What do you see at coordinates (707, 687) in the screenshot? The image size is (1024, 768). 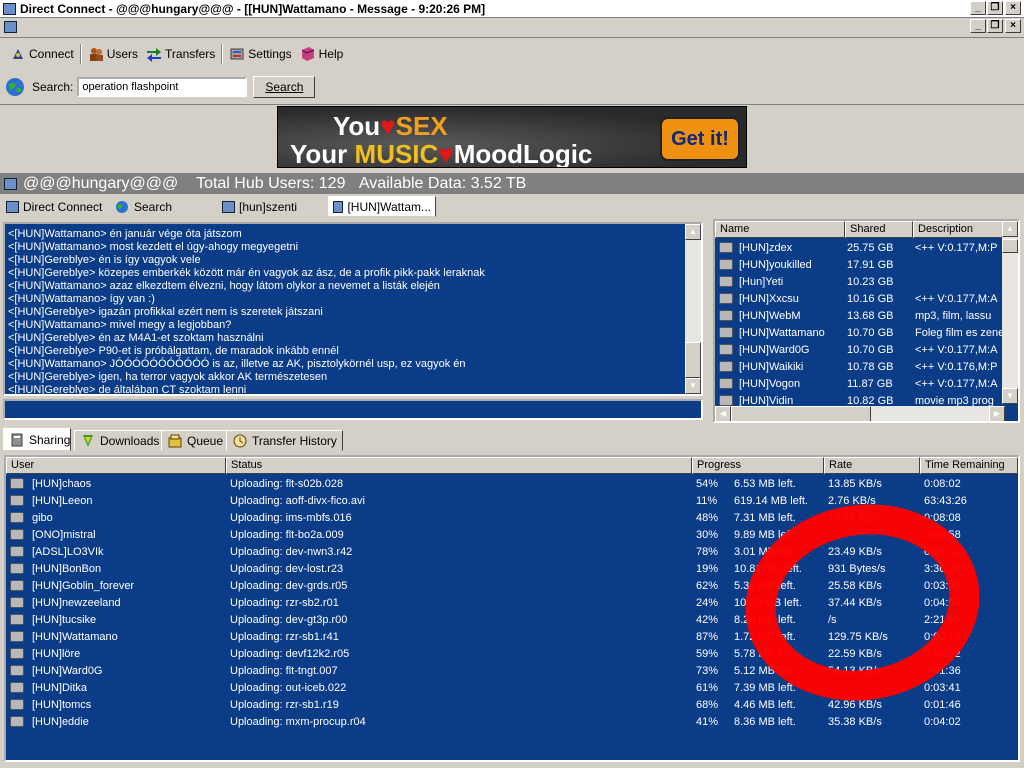 I see `transfer-pct: 61%` at bounding box center [707, 687].